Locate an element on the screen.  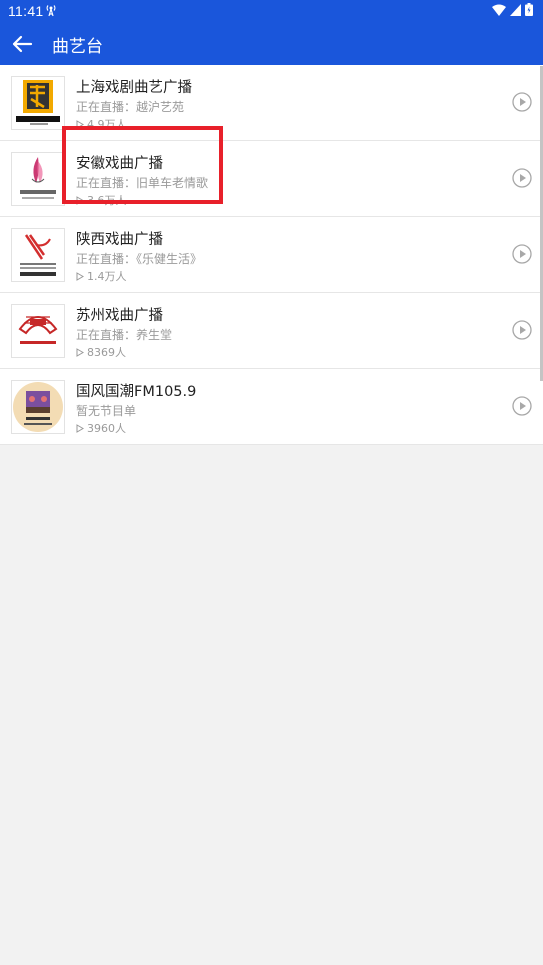
shanghai-logo-image is located at coordinates (38, 103).